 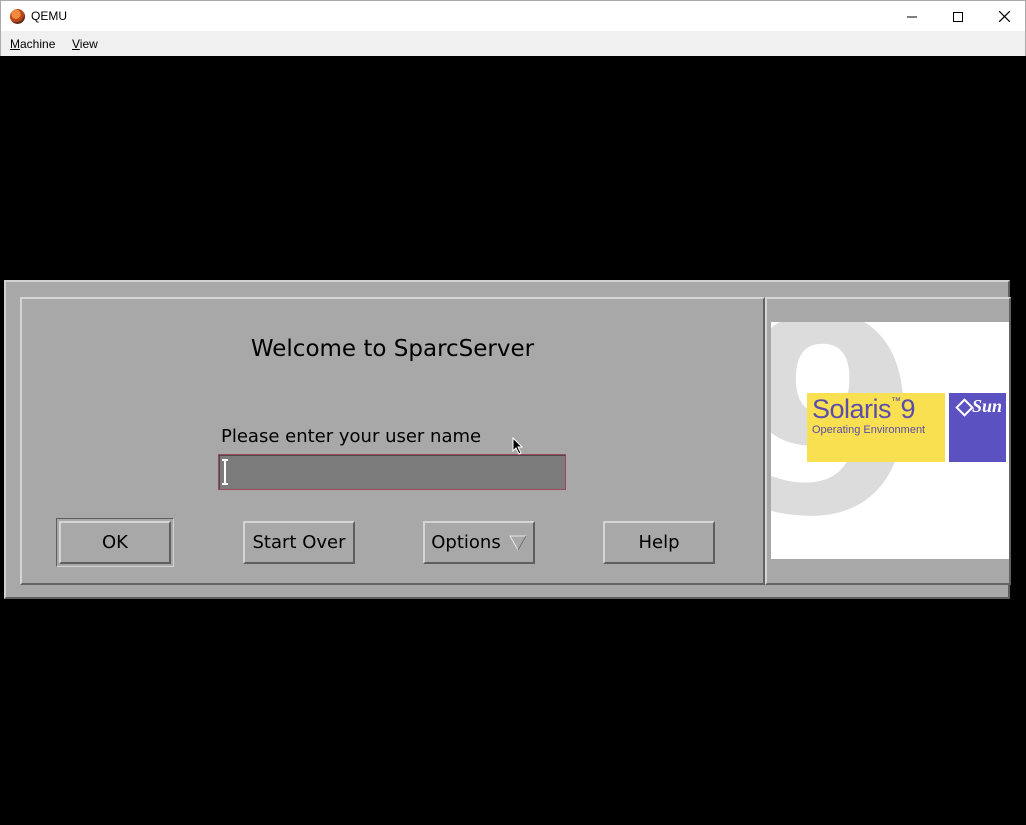 I want to click on help-button-label: Help, so click(x=659, y=542).